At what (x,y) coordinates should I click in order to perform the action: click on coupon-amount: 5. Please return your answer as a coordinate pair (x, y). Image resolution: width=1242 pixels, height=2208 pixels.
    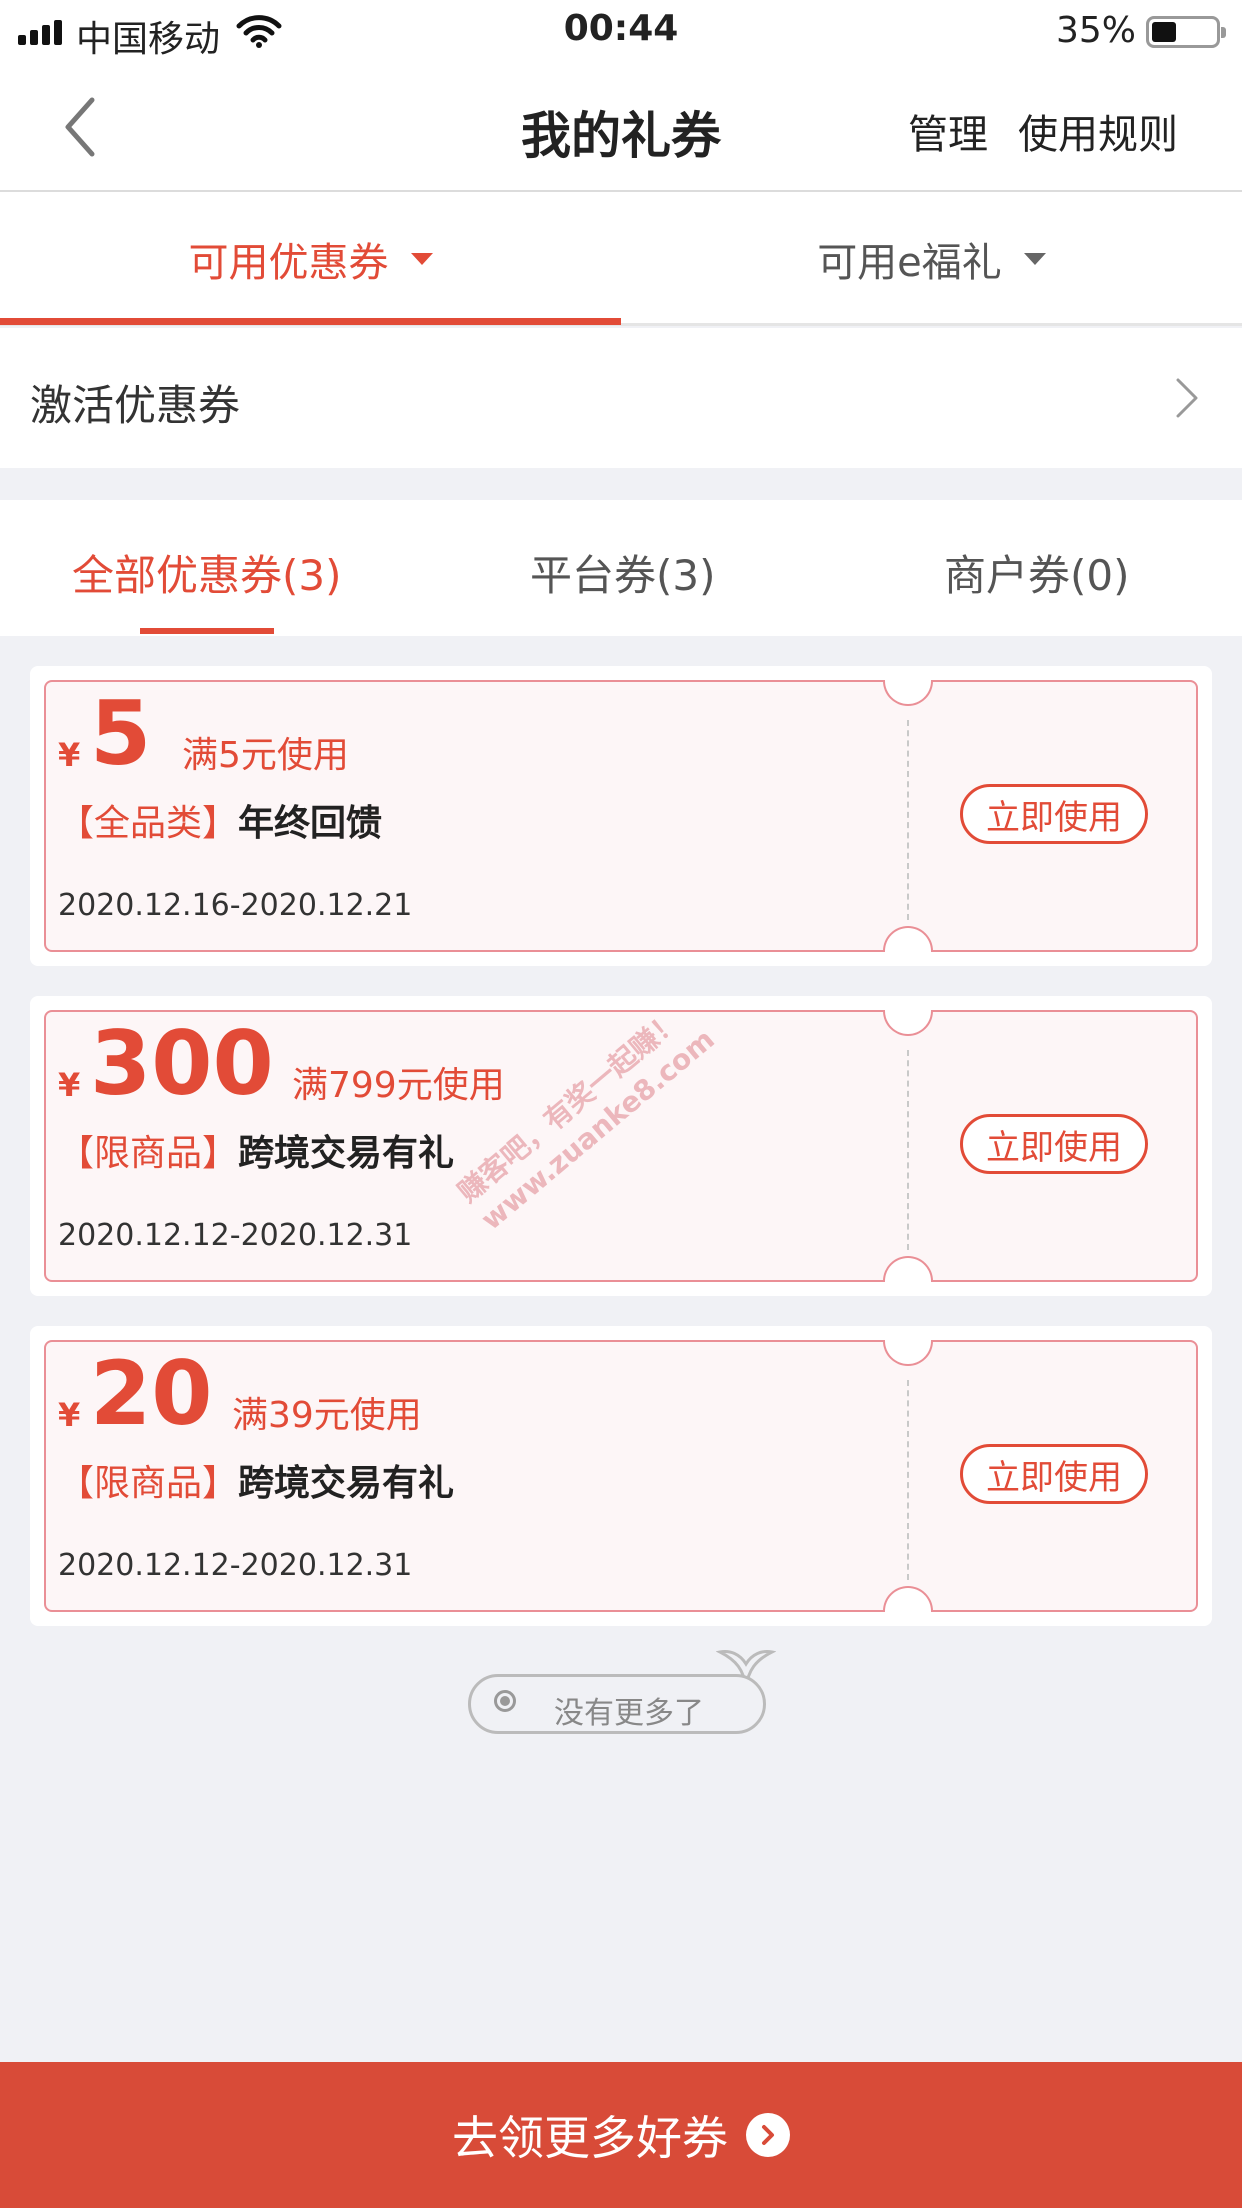
    Looking at the image, I should click on (121, 733).